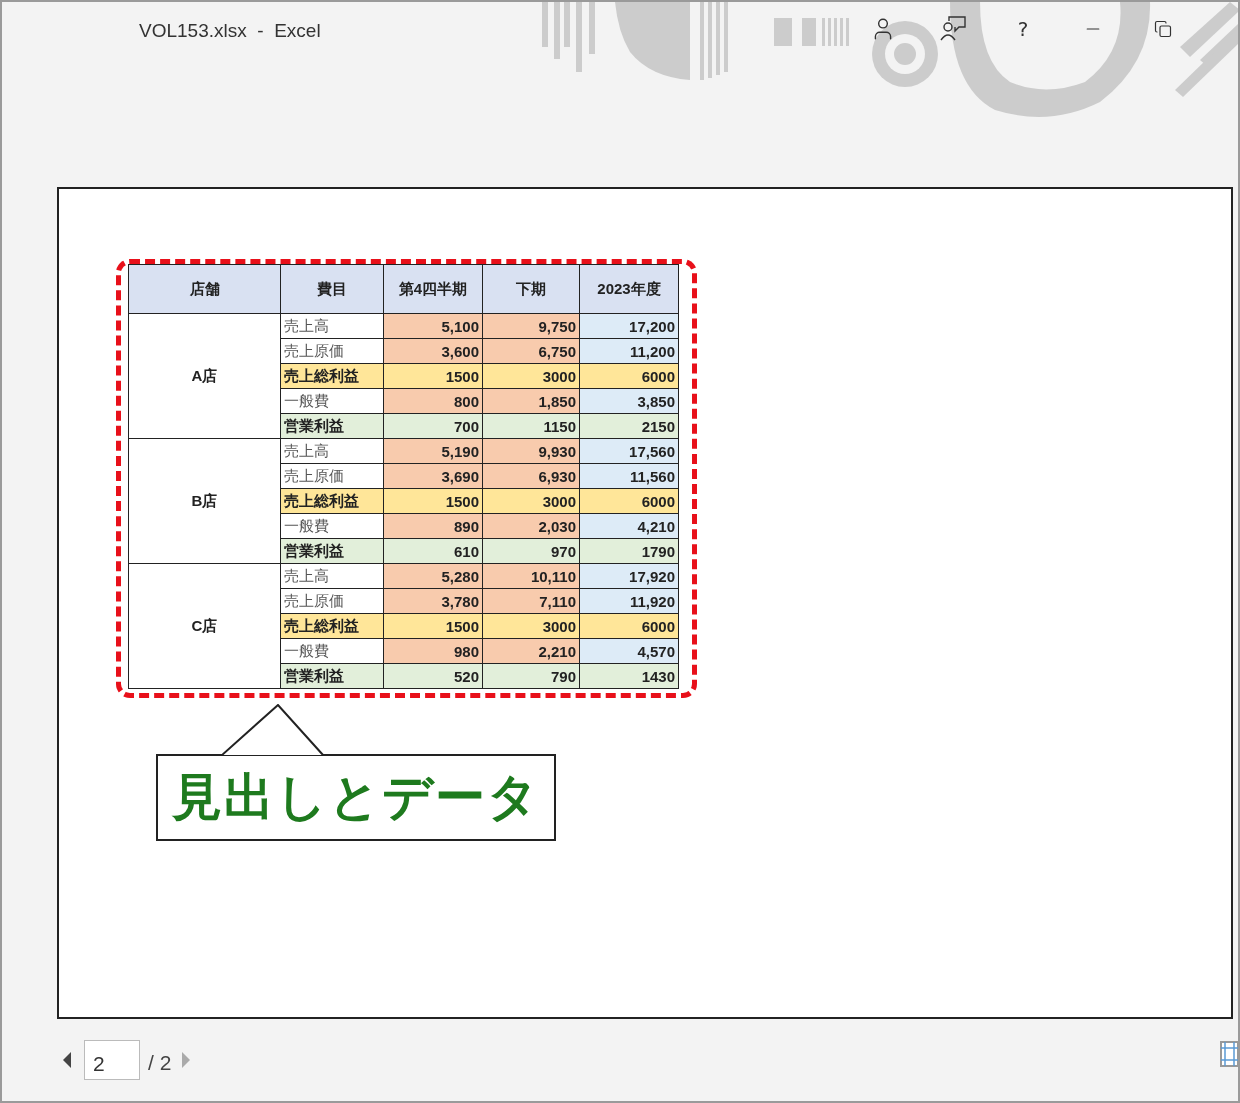 The image size is (1240, 1103). I want to click on value-cell: 11,200, so click(629, 351).